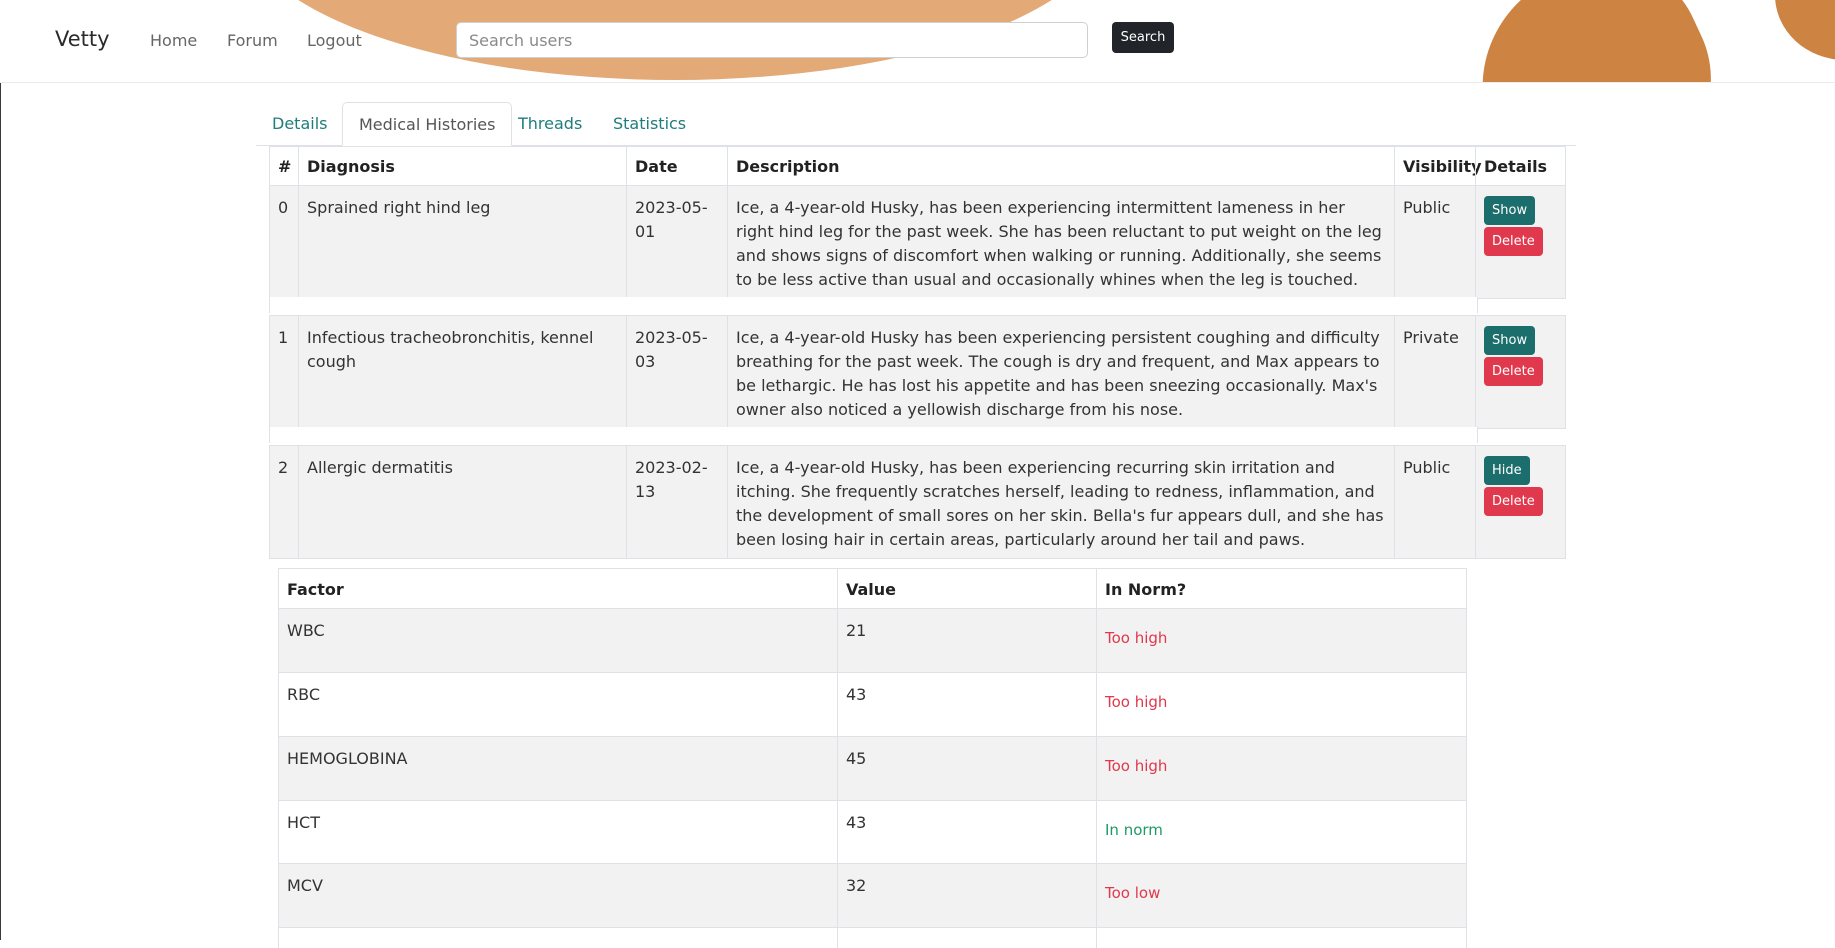 The width and height of the screenshot is (1835, 948). Describe the element at coordinates (82, 39) in the screenshot. I see `brand-logo: Vetty` at that location.